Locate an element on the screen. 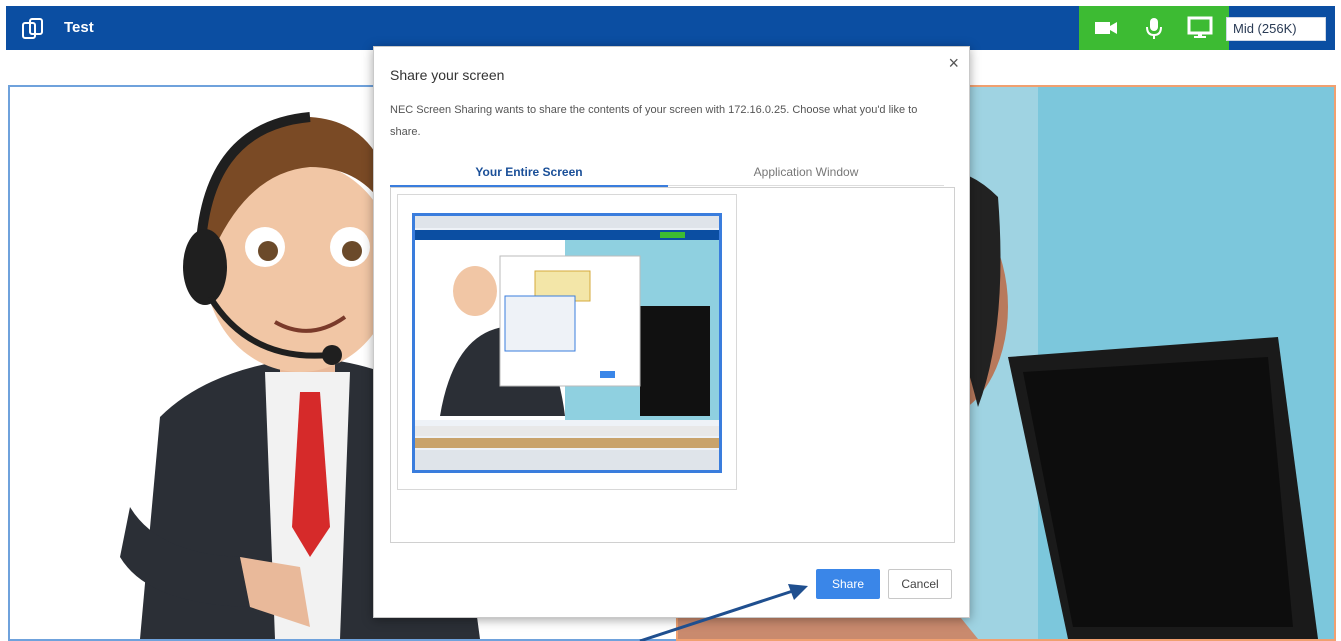  tab-entire-screen: Your Entire Screen is located at coordinates (529, 173).